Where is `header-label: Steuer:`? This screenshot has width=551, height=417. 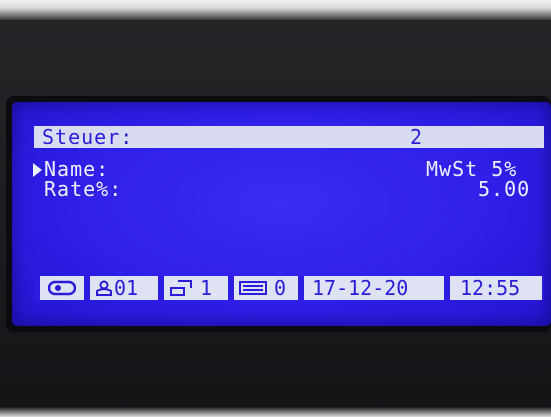
header-label: Steuer: is located at coordinates (88, 137).